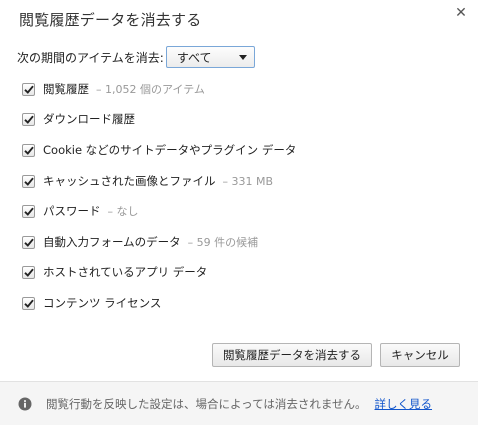 The width and height of the screenshot is (478, 425). I want to click on checkbox-browsing-history, so click(28, 89).